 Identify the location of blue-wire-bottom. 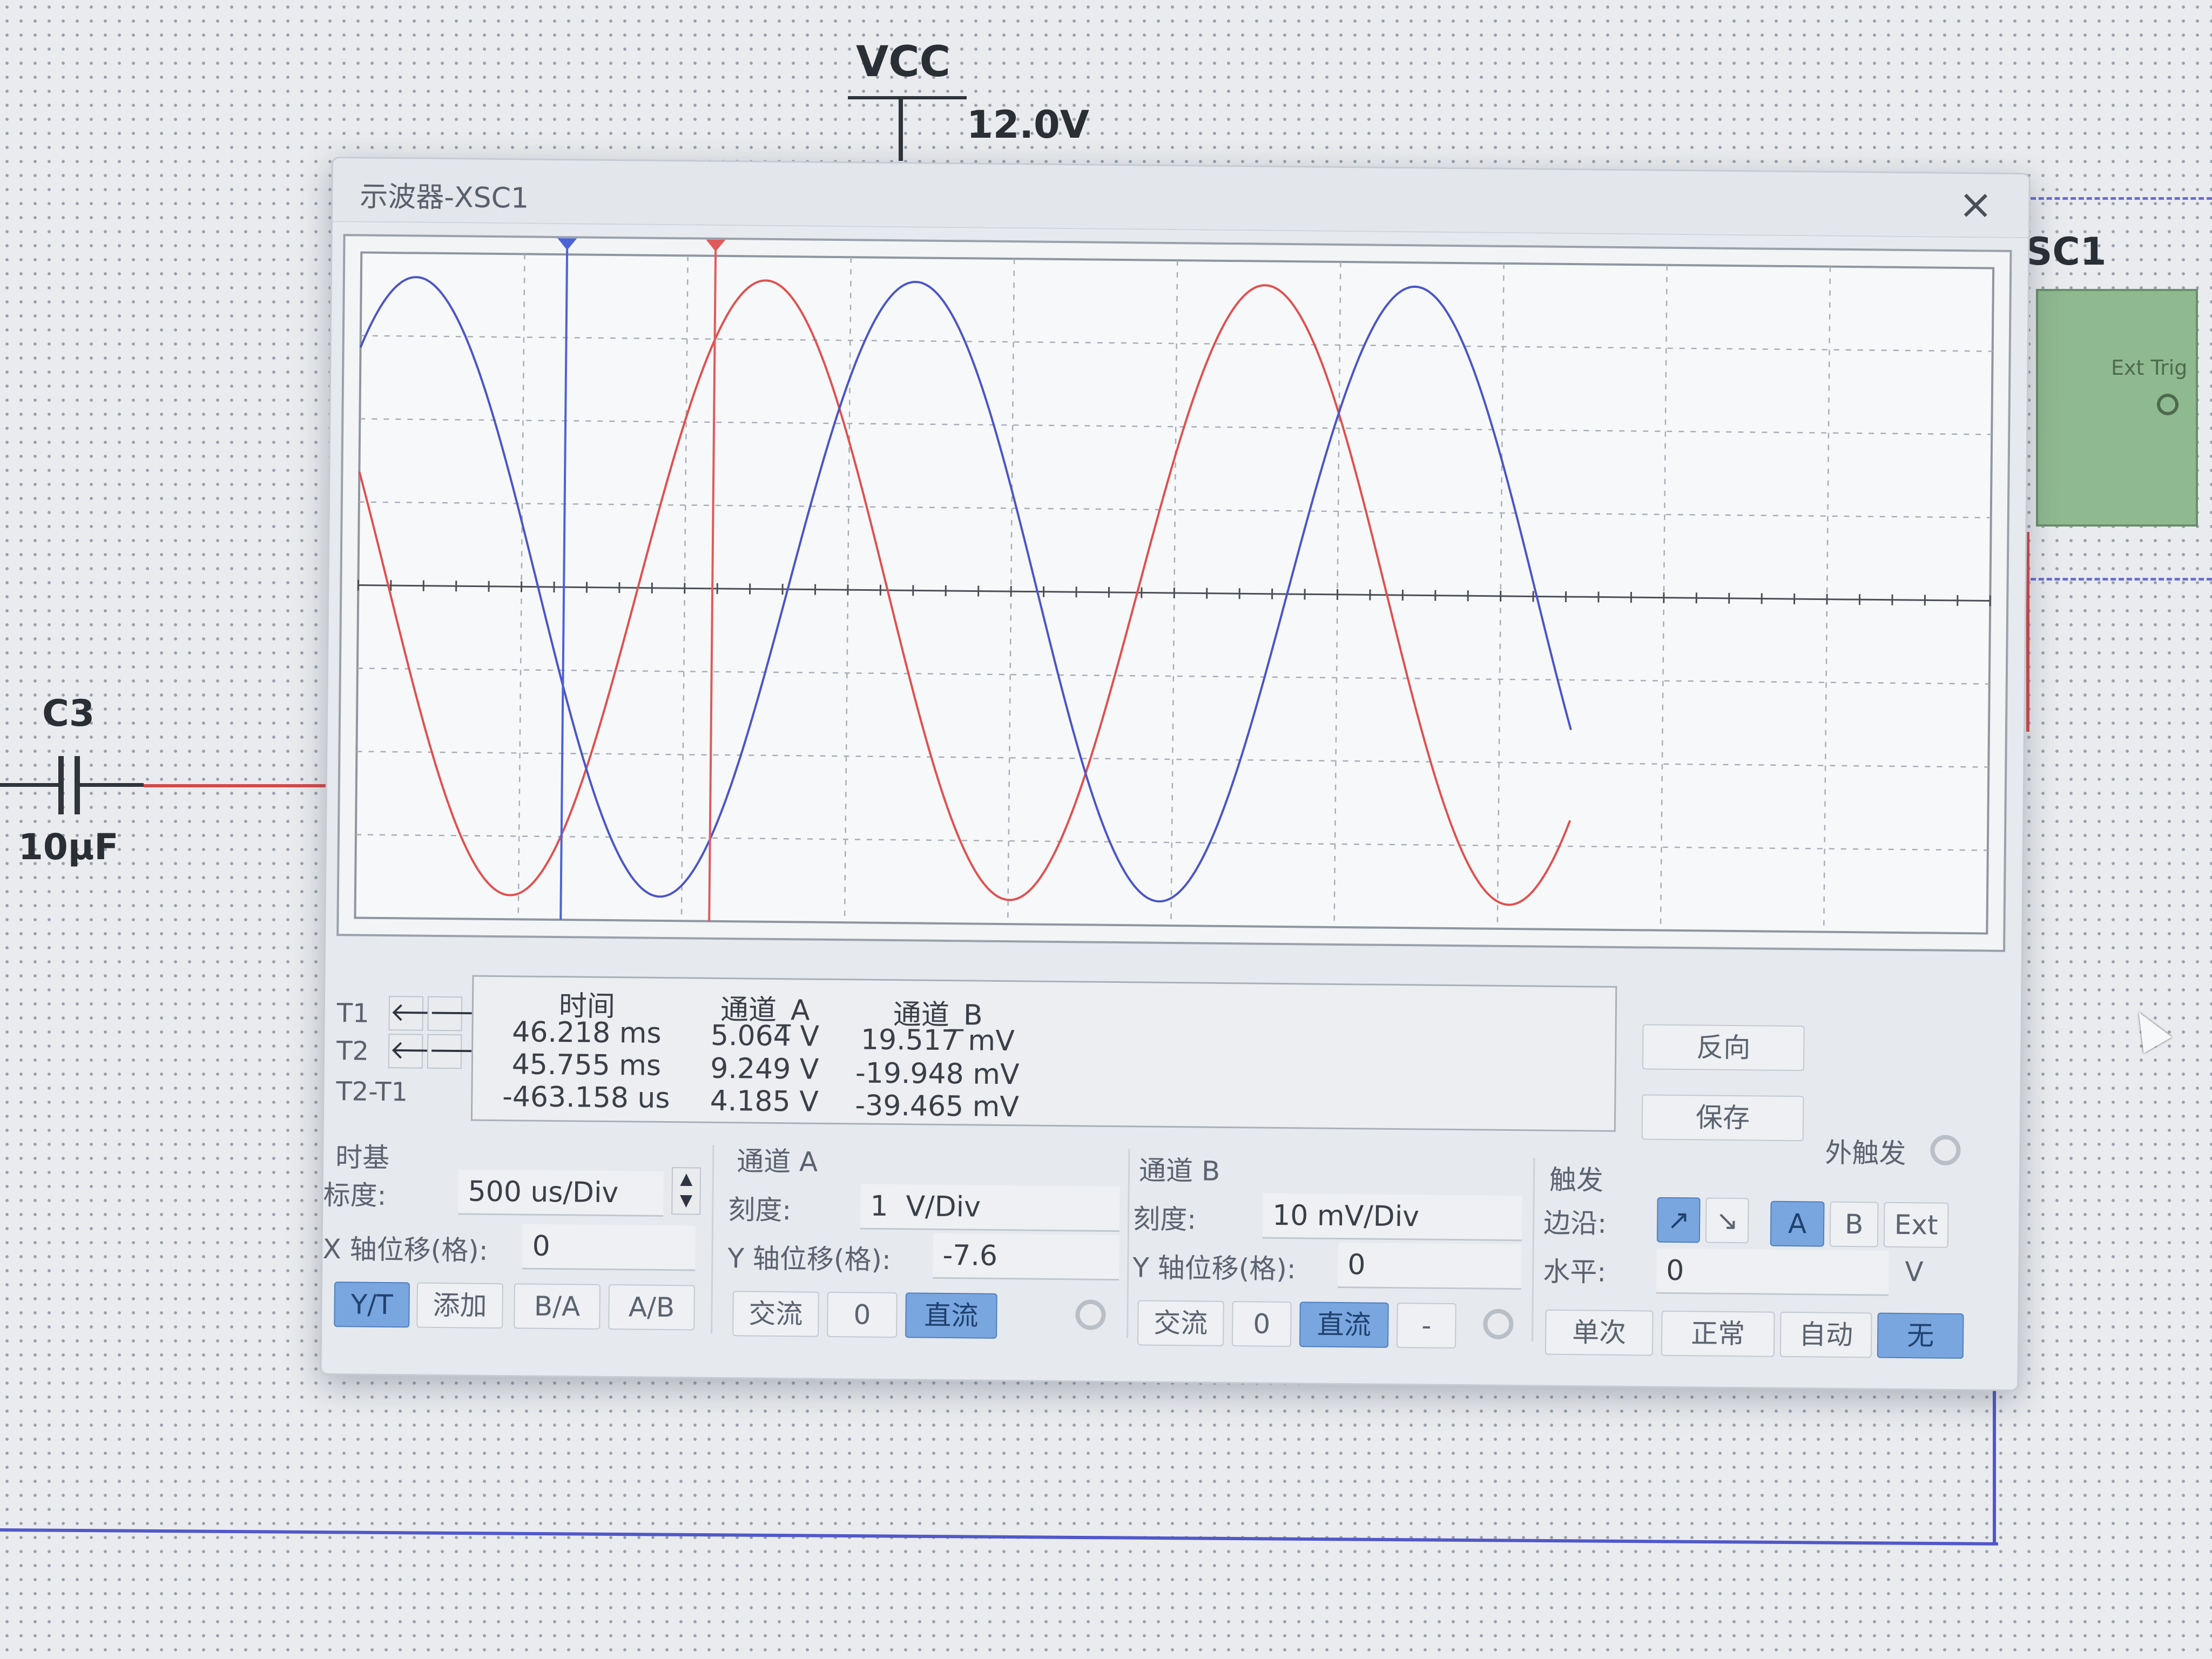
(999, 1537).